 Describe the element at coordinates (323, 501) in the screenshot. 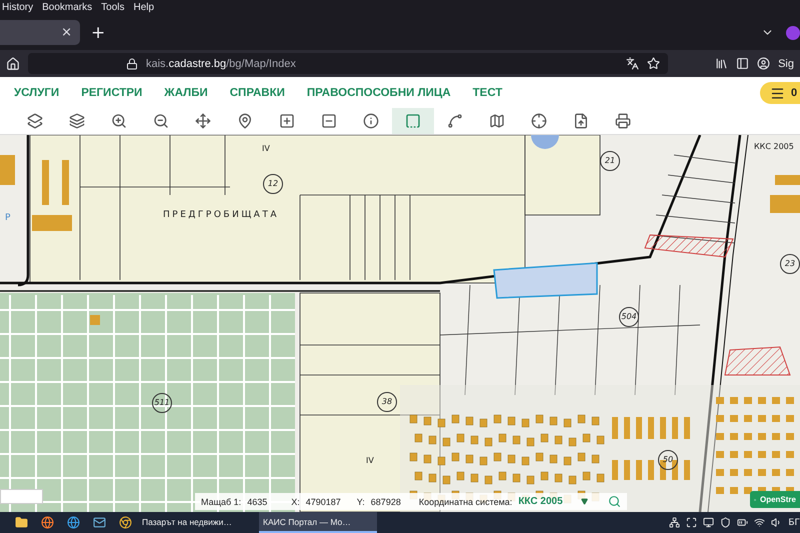

I see `x-value: 4790187` at that location.